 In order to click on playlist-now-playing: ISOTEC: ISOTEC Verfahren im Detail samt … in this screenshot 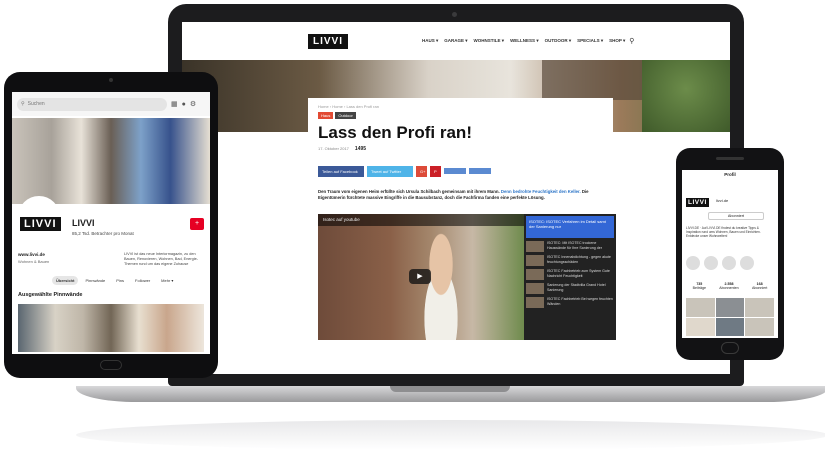, I will do `click(570, 227)`.